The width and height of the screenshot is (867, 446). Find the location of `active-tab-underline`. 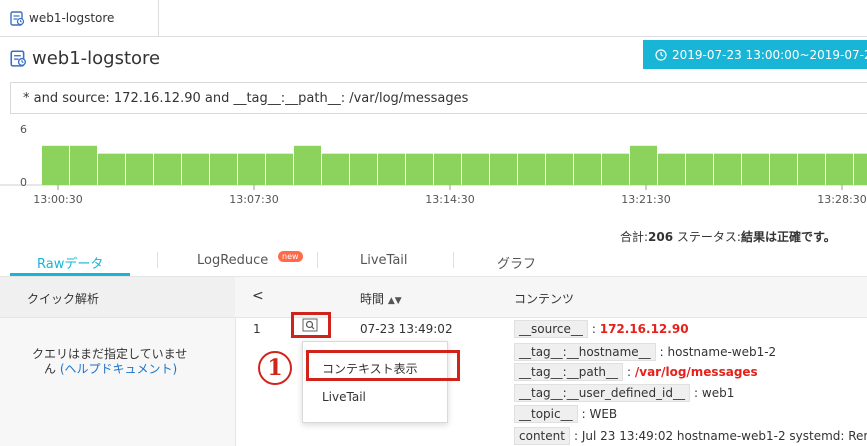

active-tab-underline is located at coordinates (70, 274).